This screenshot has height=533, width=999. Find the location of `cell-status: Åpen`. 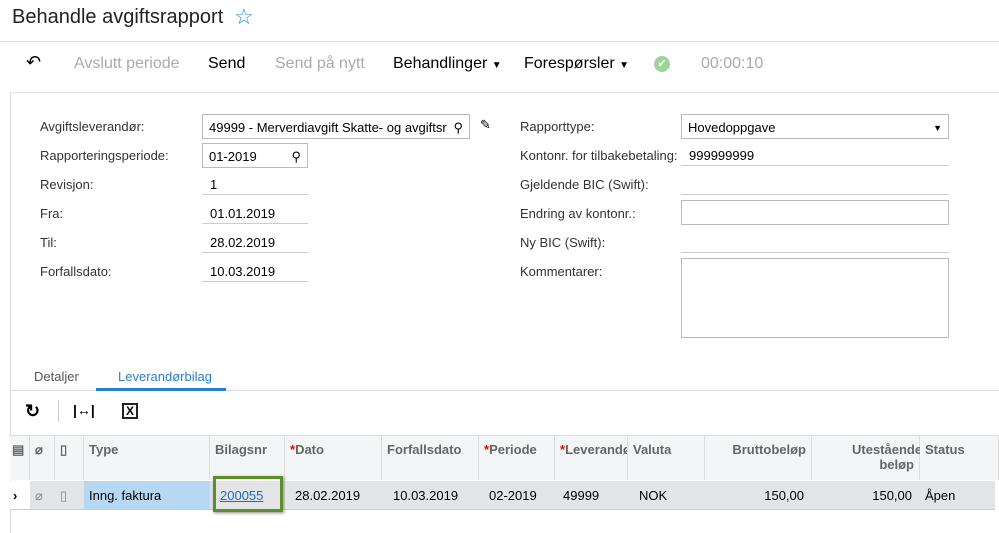

cell-status: Åpen is located at coordinates (957, 495).